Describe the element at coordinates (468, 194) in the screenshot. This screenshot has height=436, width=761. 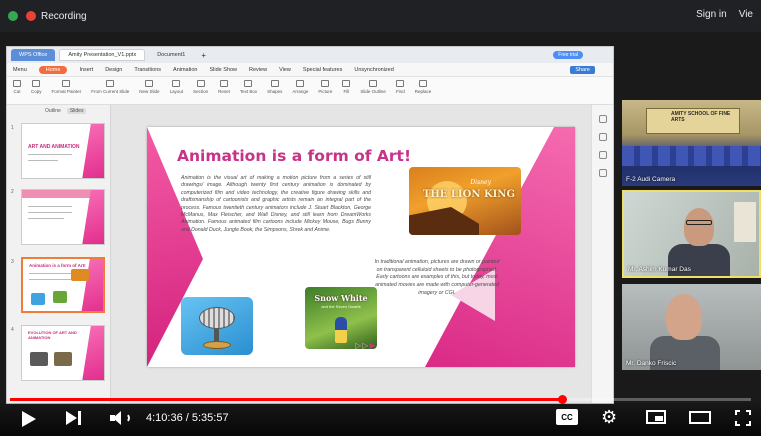
I see `lion-king-title: THE LION KING` at that location.